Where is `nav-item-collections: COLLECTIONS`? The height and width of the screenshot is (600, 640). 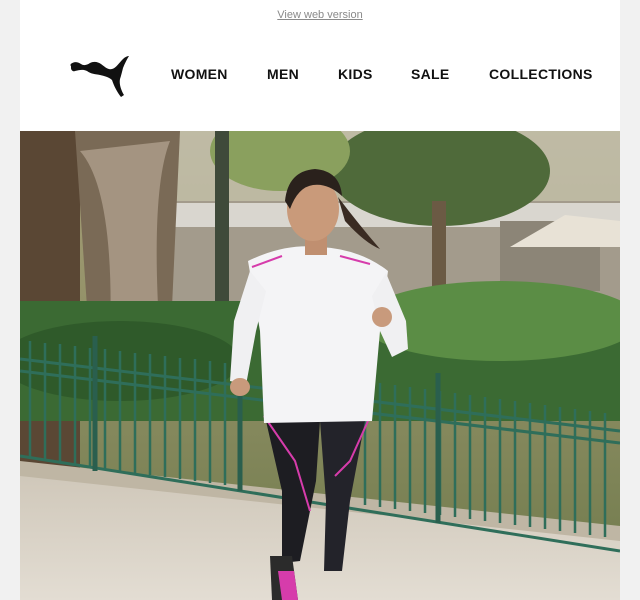 nav-item-collections: COLLECTIONS is located at coordinates (541, 74).